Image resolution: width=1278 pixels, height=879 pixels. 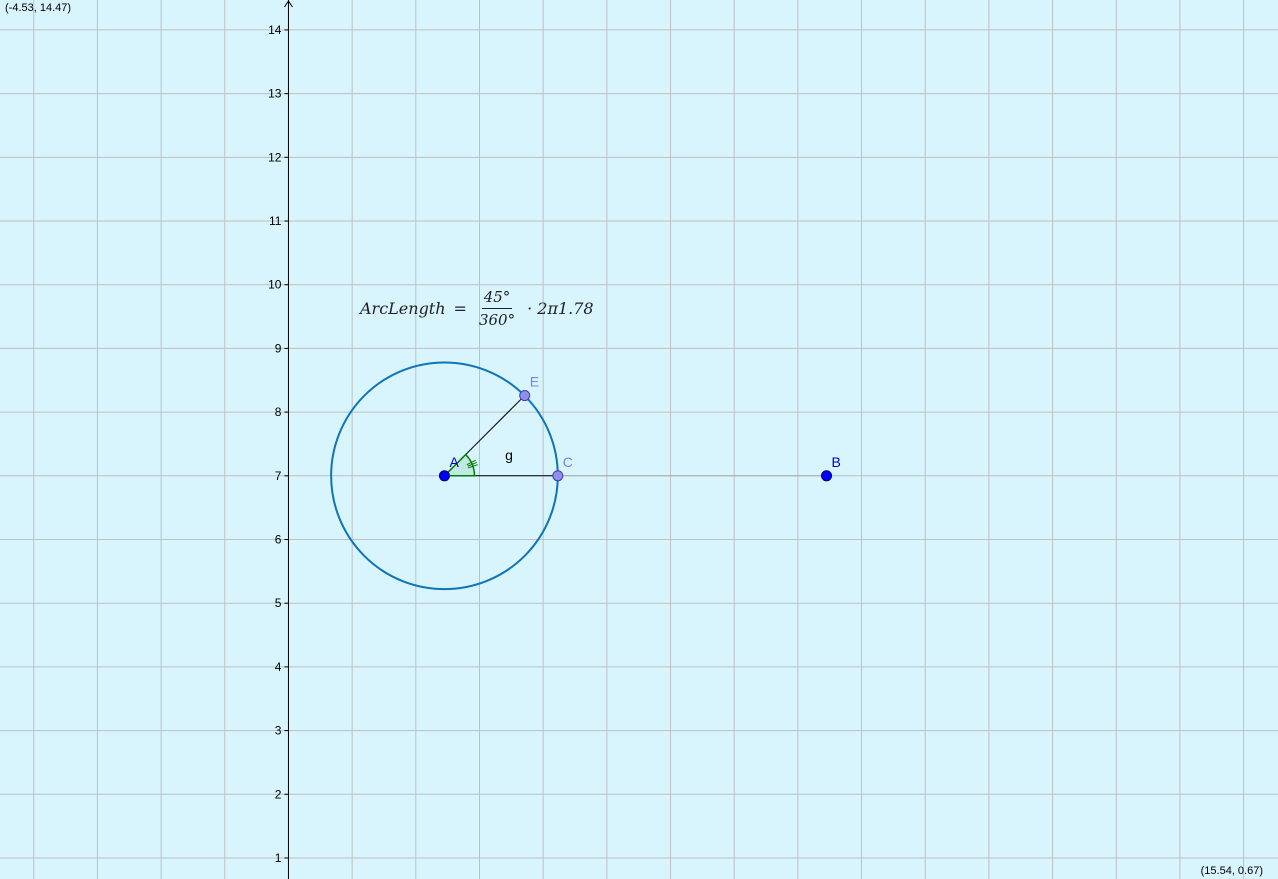 What do you see at coordinates (509, 455) in the screenshot?
I see `segment-label-g: g` at bounding box center [509, 455].